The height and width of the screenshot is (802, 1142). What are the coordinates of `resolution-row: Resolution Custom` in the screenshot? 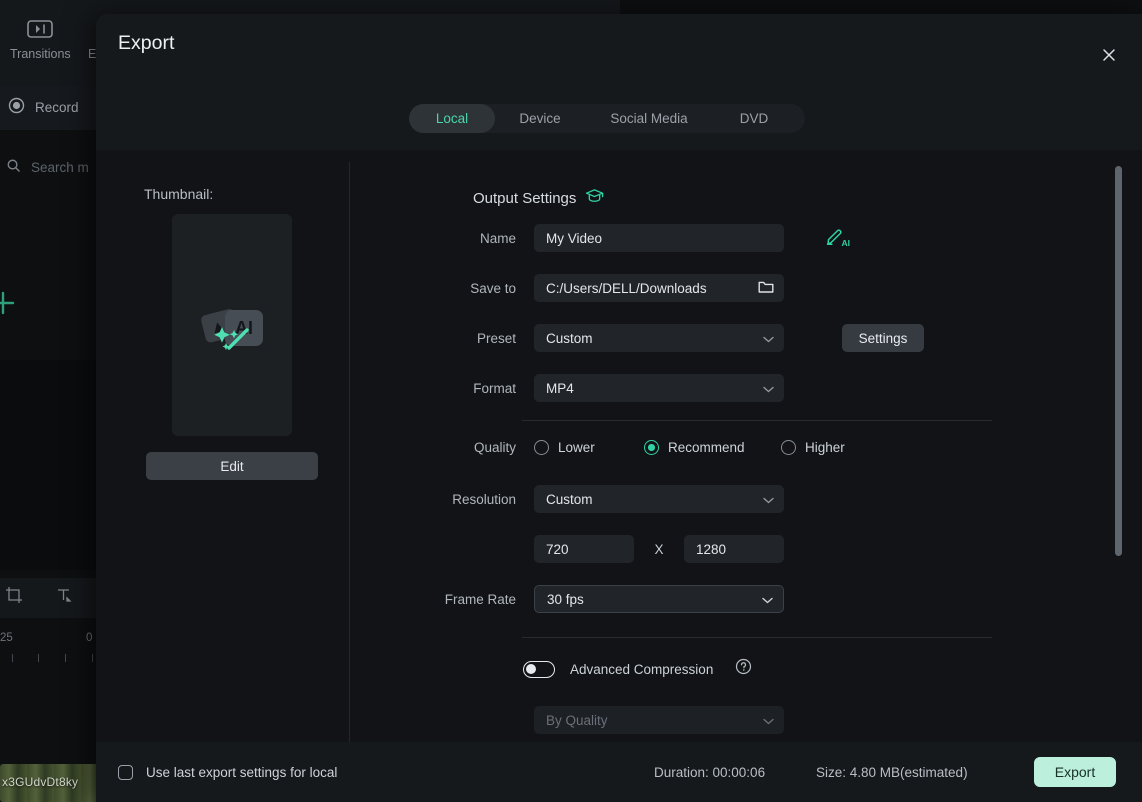 It's located at (580, 499).